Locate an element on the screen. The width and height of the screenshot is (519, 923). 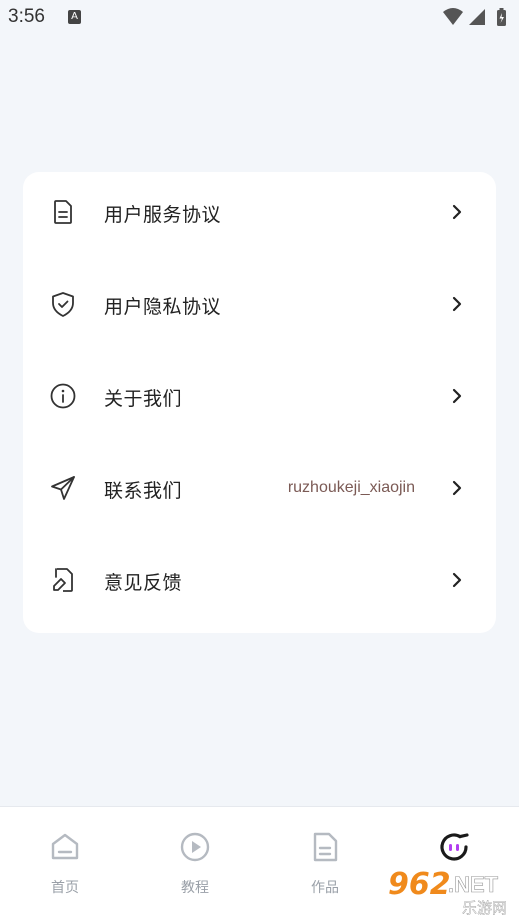
status-time: 3:56 is located at coordinates (26, 16).